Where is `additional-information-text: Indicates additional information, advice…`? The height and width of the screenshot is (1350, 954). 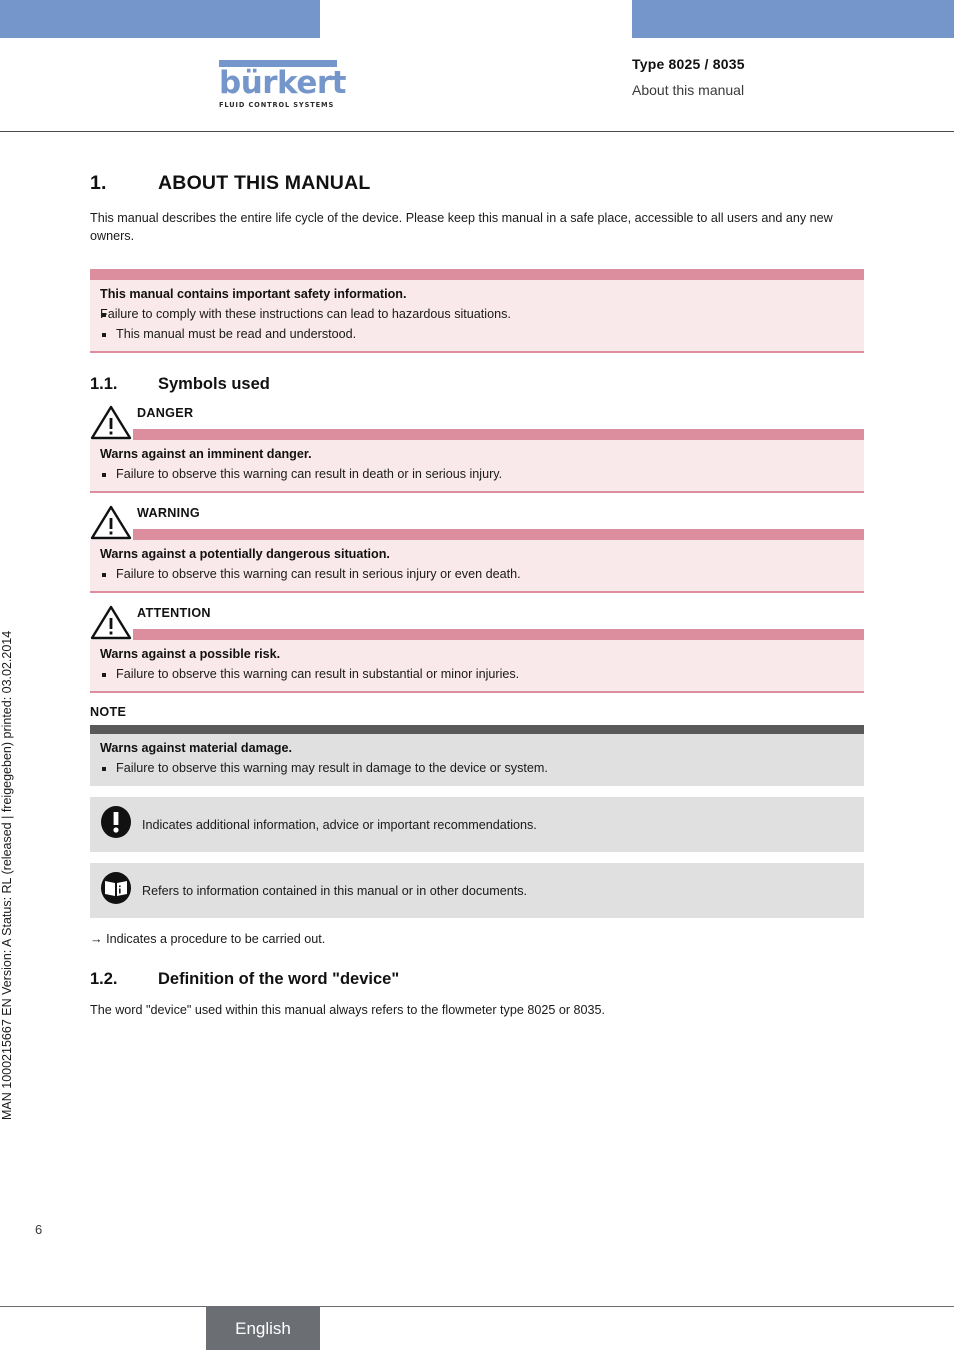
additional-information-text: Indicates additional information, advice… is located at coordinates (339, 824).